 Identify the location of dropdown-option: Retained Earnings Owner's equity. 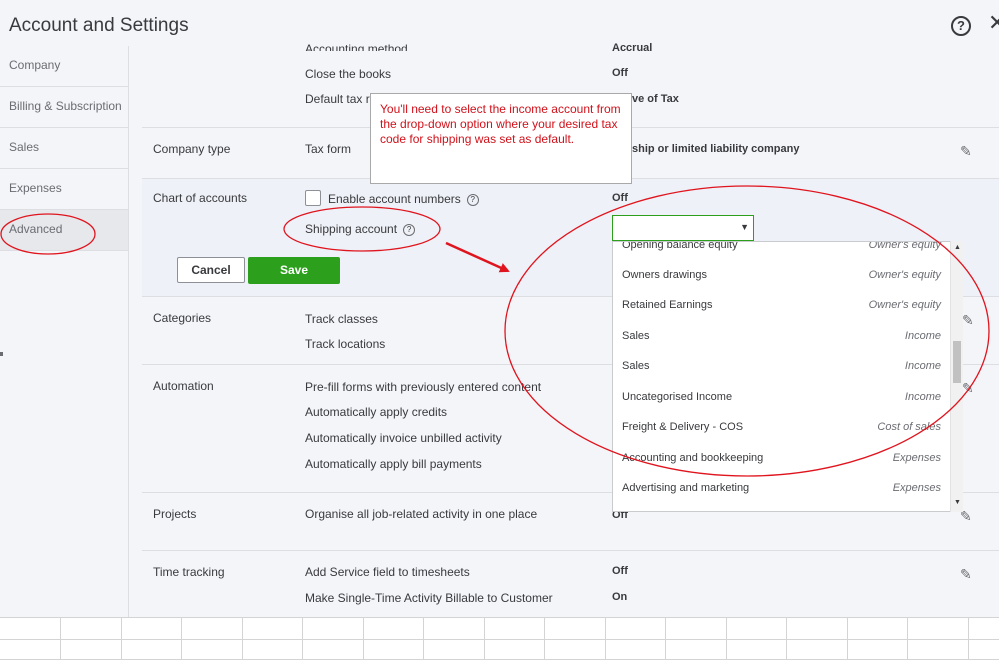
(783, 306).